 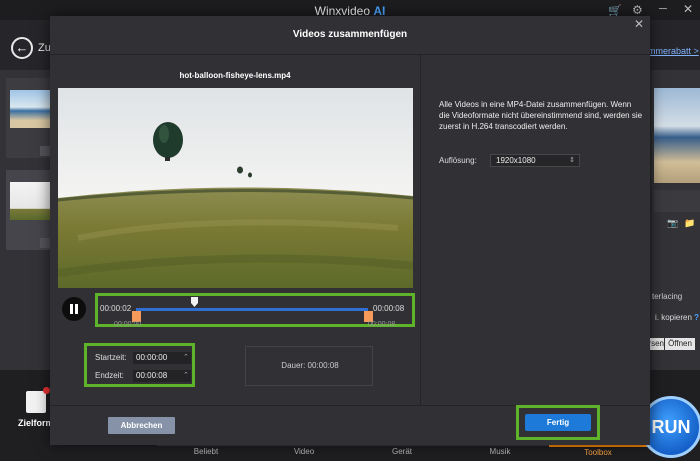 I want to click on chevron-updown-icon: ⇕, so click(x=572, y=160).